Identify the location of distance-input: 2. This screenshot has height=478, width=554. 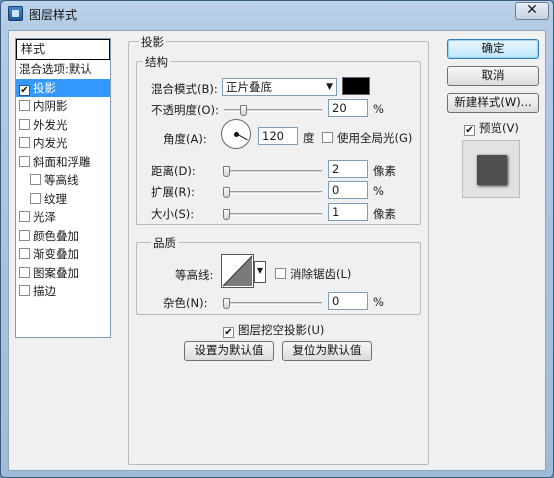
(348, 169).